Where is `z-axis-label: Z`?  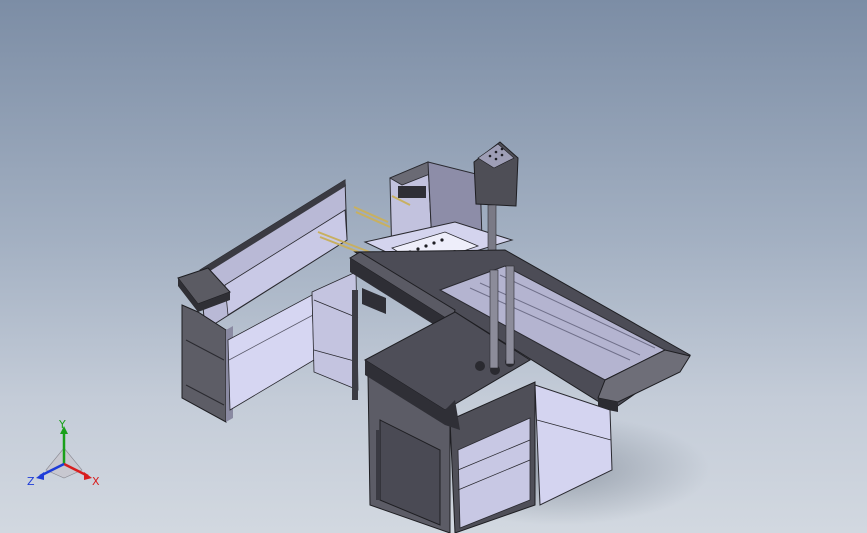
z-axis-label: Z is located at coordinates (31, 481).